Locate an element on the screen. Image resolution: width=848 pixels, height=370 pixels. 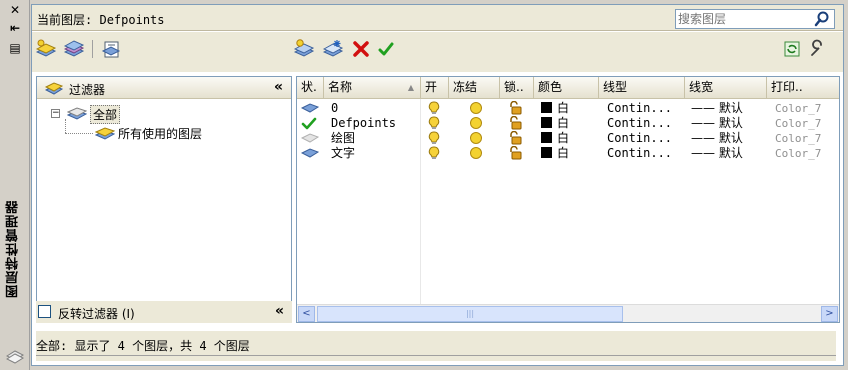
column-header-on: 开 is located at coordinates (435, 88).